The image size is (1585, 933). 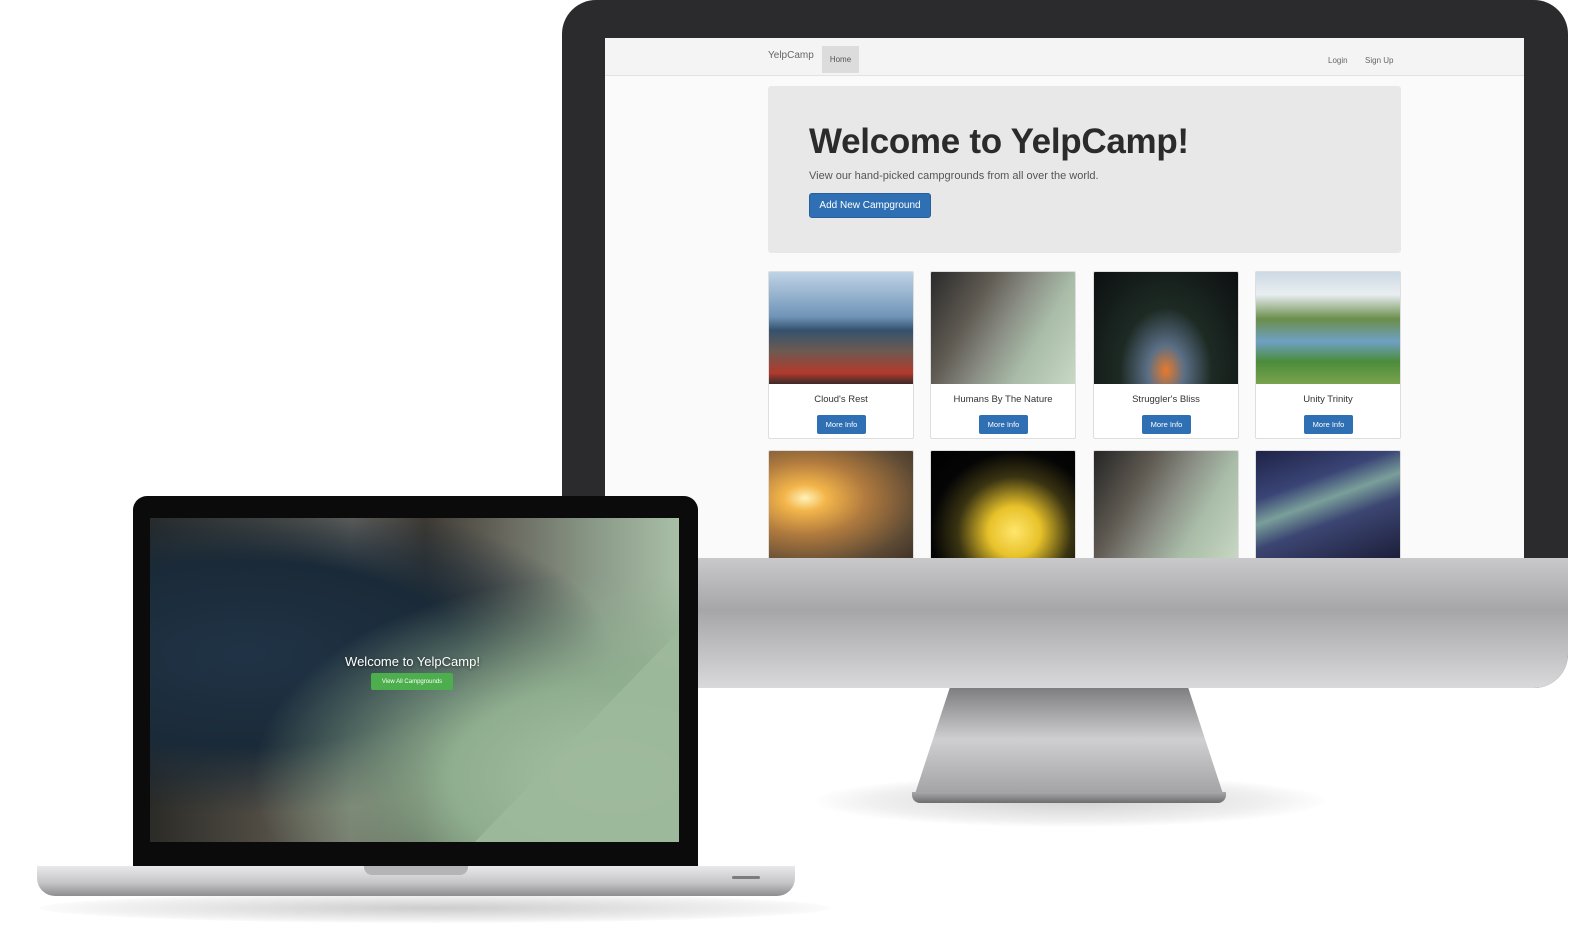 What do you see at coordinates (1065, 623) in the screenshot?
I see `imac-chin` at bounding box center [1065, 623].